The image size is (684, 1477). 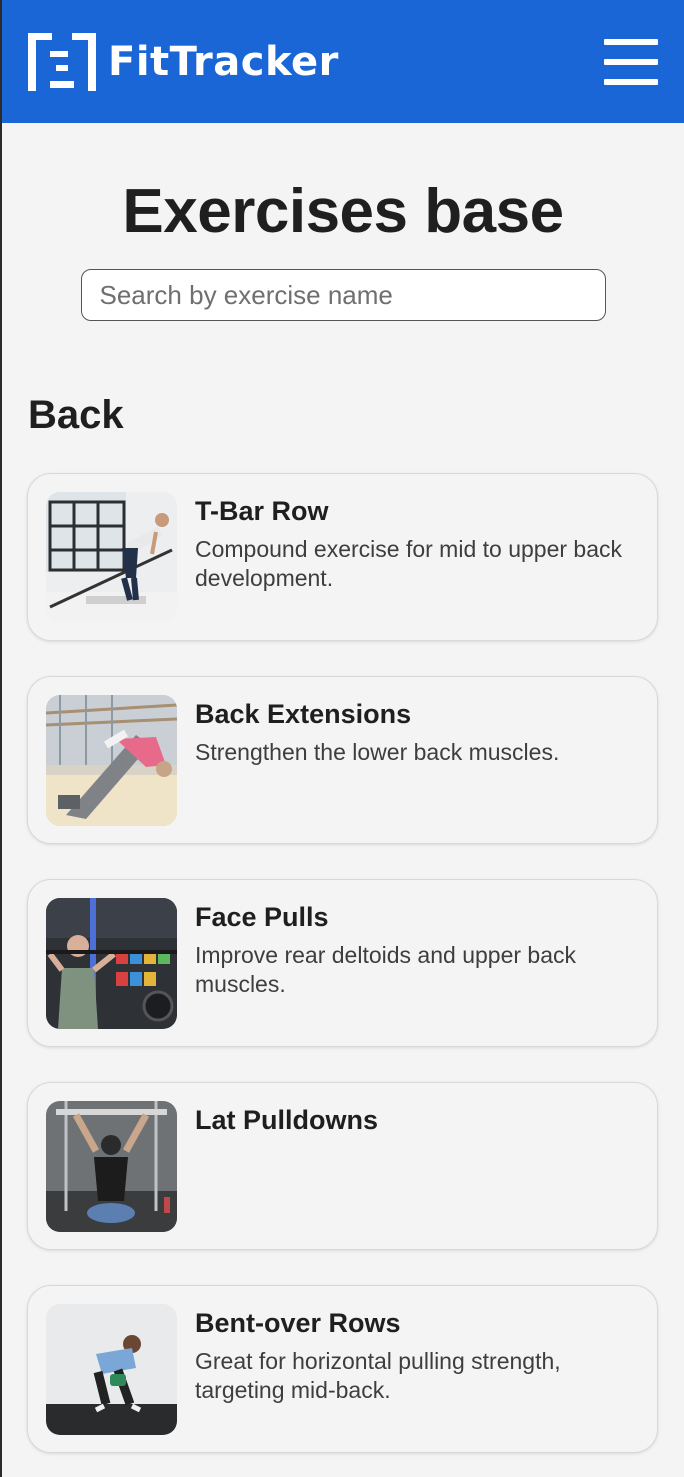 I want to click on lat-pulldowns-photo-icon, so click(x=111, y=1166).